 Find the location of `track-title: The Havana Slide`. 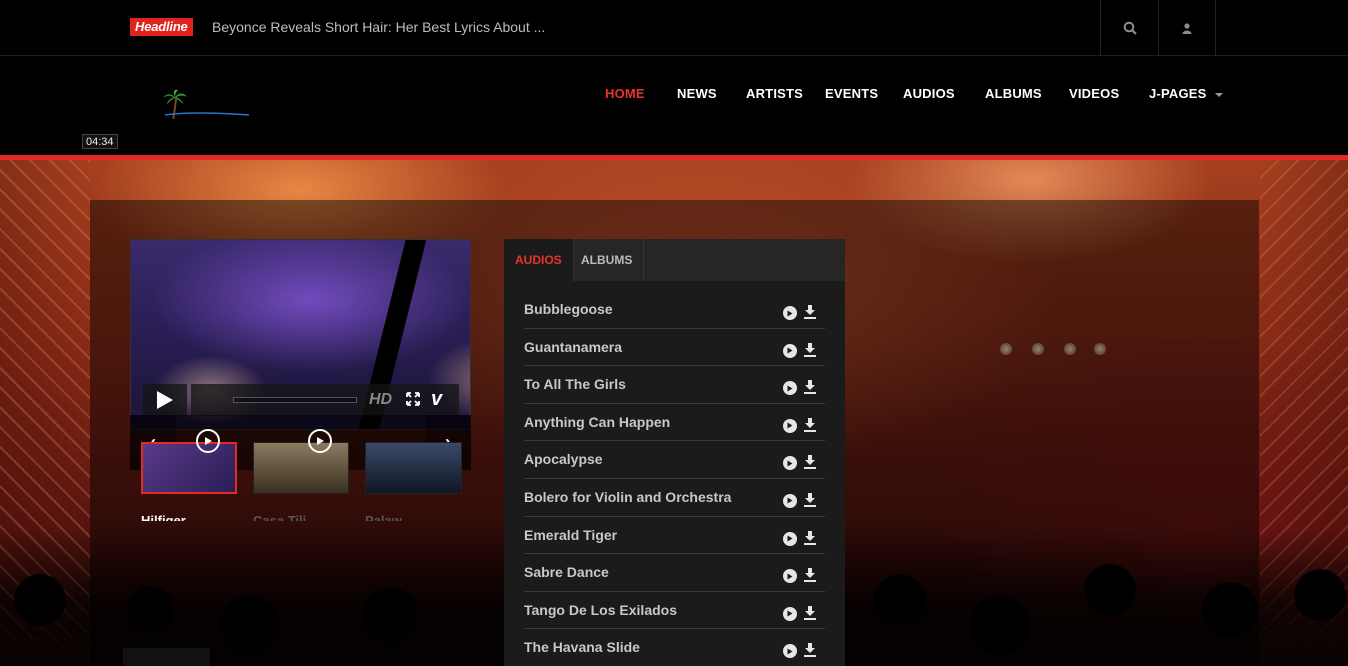

track-title: The Havana Slide is located at coordinates (582, 647).